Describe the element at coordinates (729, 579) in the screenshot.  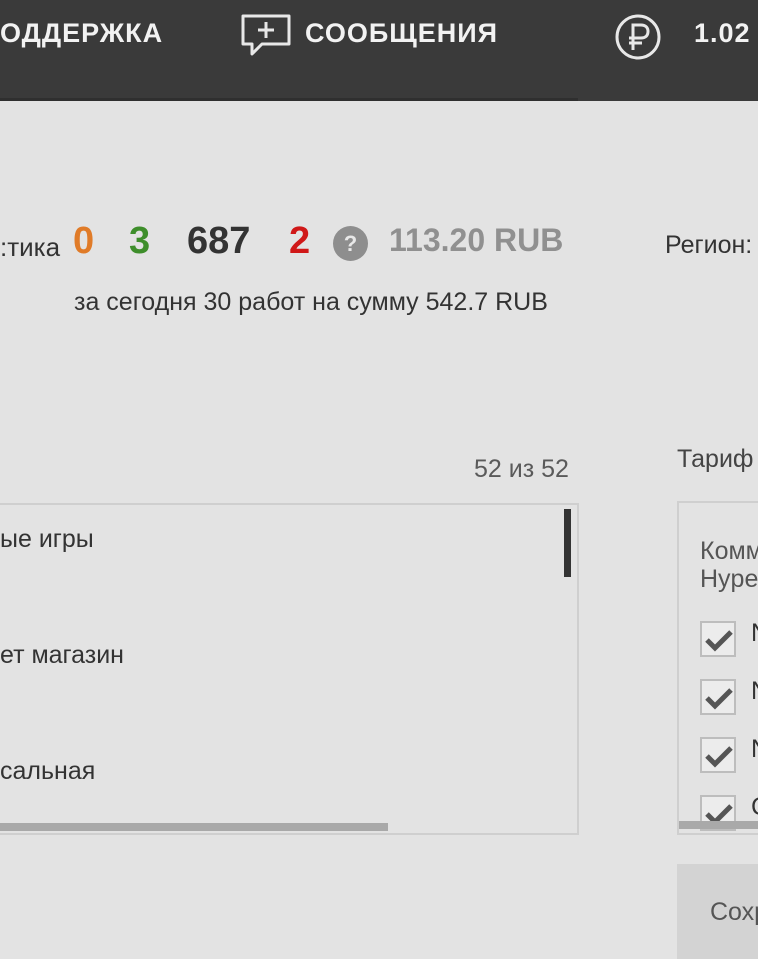
I see `tariff-title-line2: Hype` at that location.